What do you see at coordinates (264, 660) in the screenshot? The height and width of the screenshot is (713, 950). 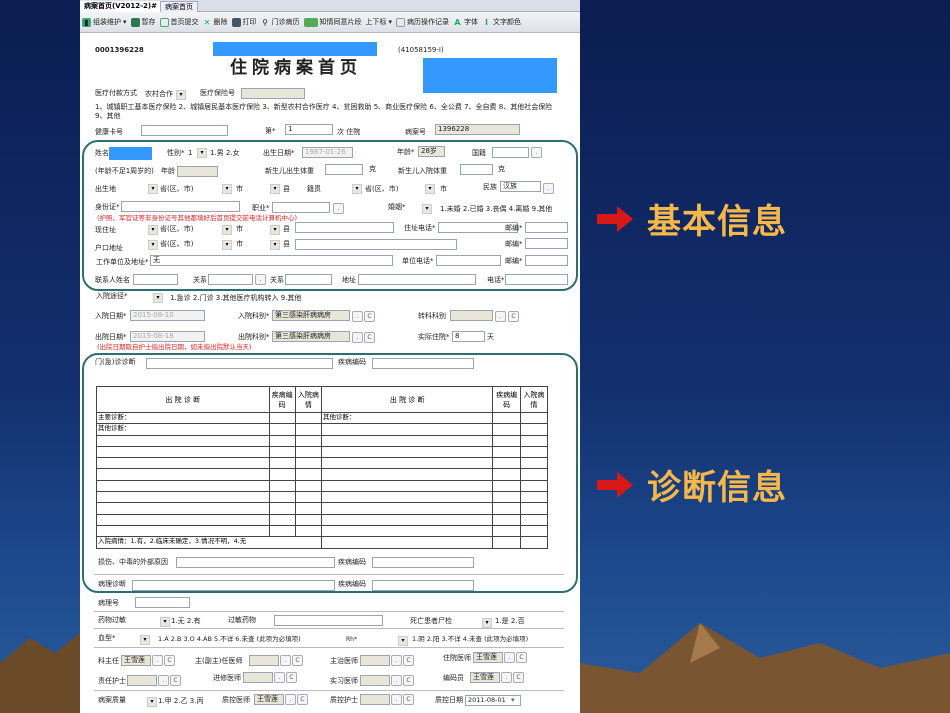 I see `chief-input` at bounding box center [264, 660].